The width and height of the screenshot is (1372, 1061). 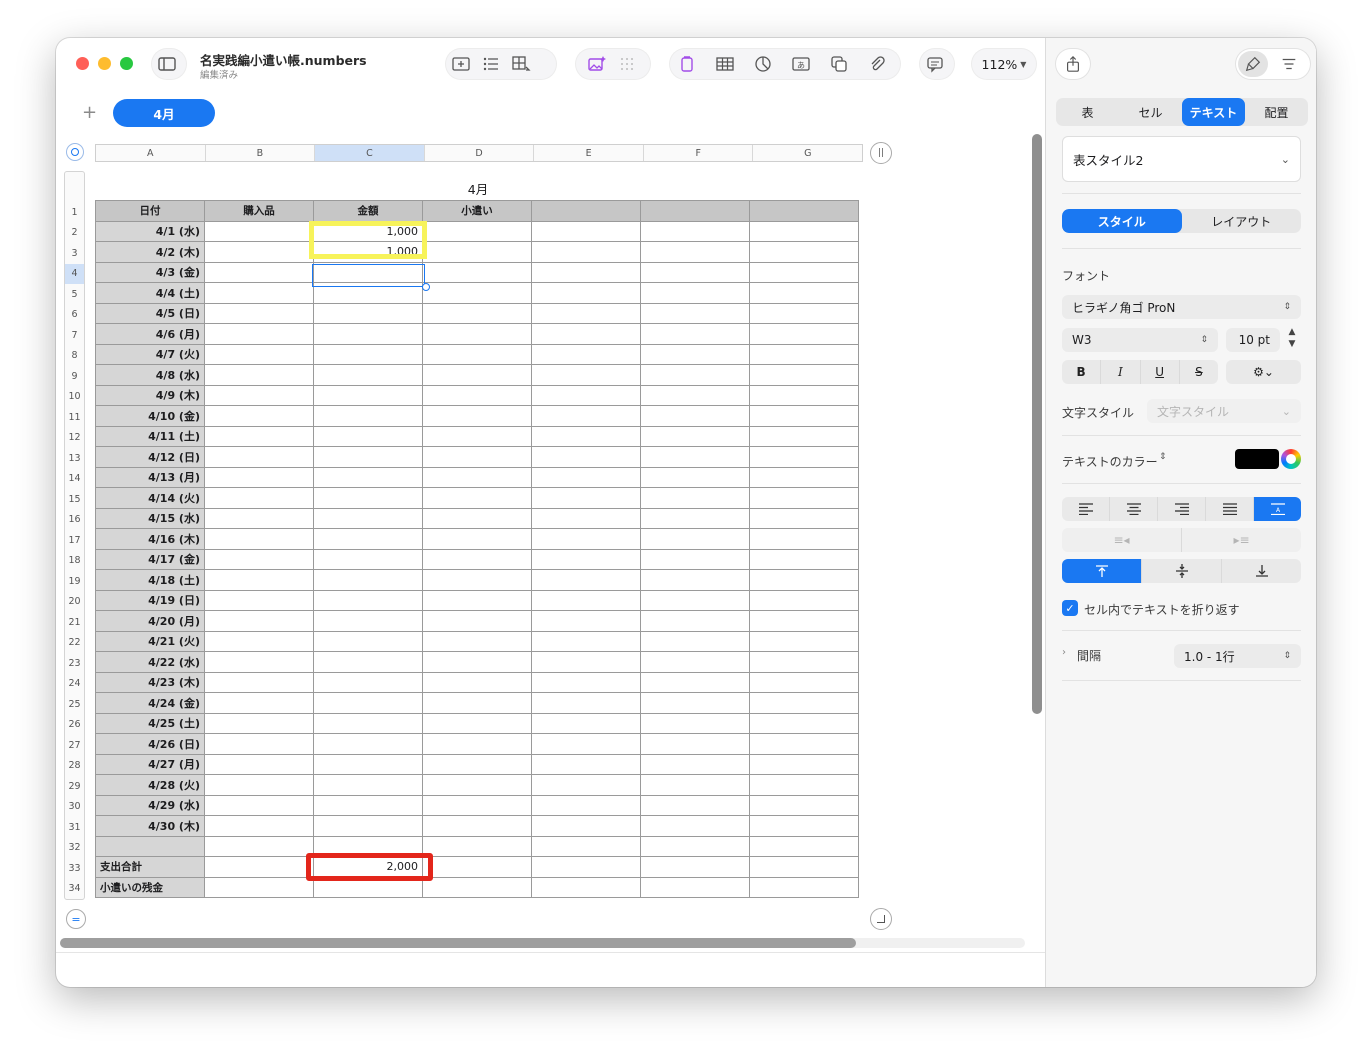 What do you see at coordinates (521, 64) in the screenshot?
I see `table-insert-button` at bounding box center [521, 64].